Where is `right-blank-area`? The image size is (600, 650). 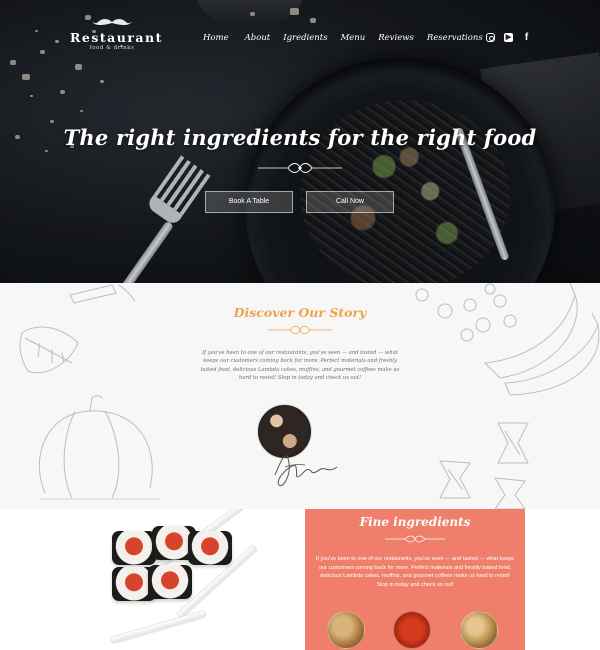 right-blank-area is located at coordinates (562, 579).